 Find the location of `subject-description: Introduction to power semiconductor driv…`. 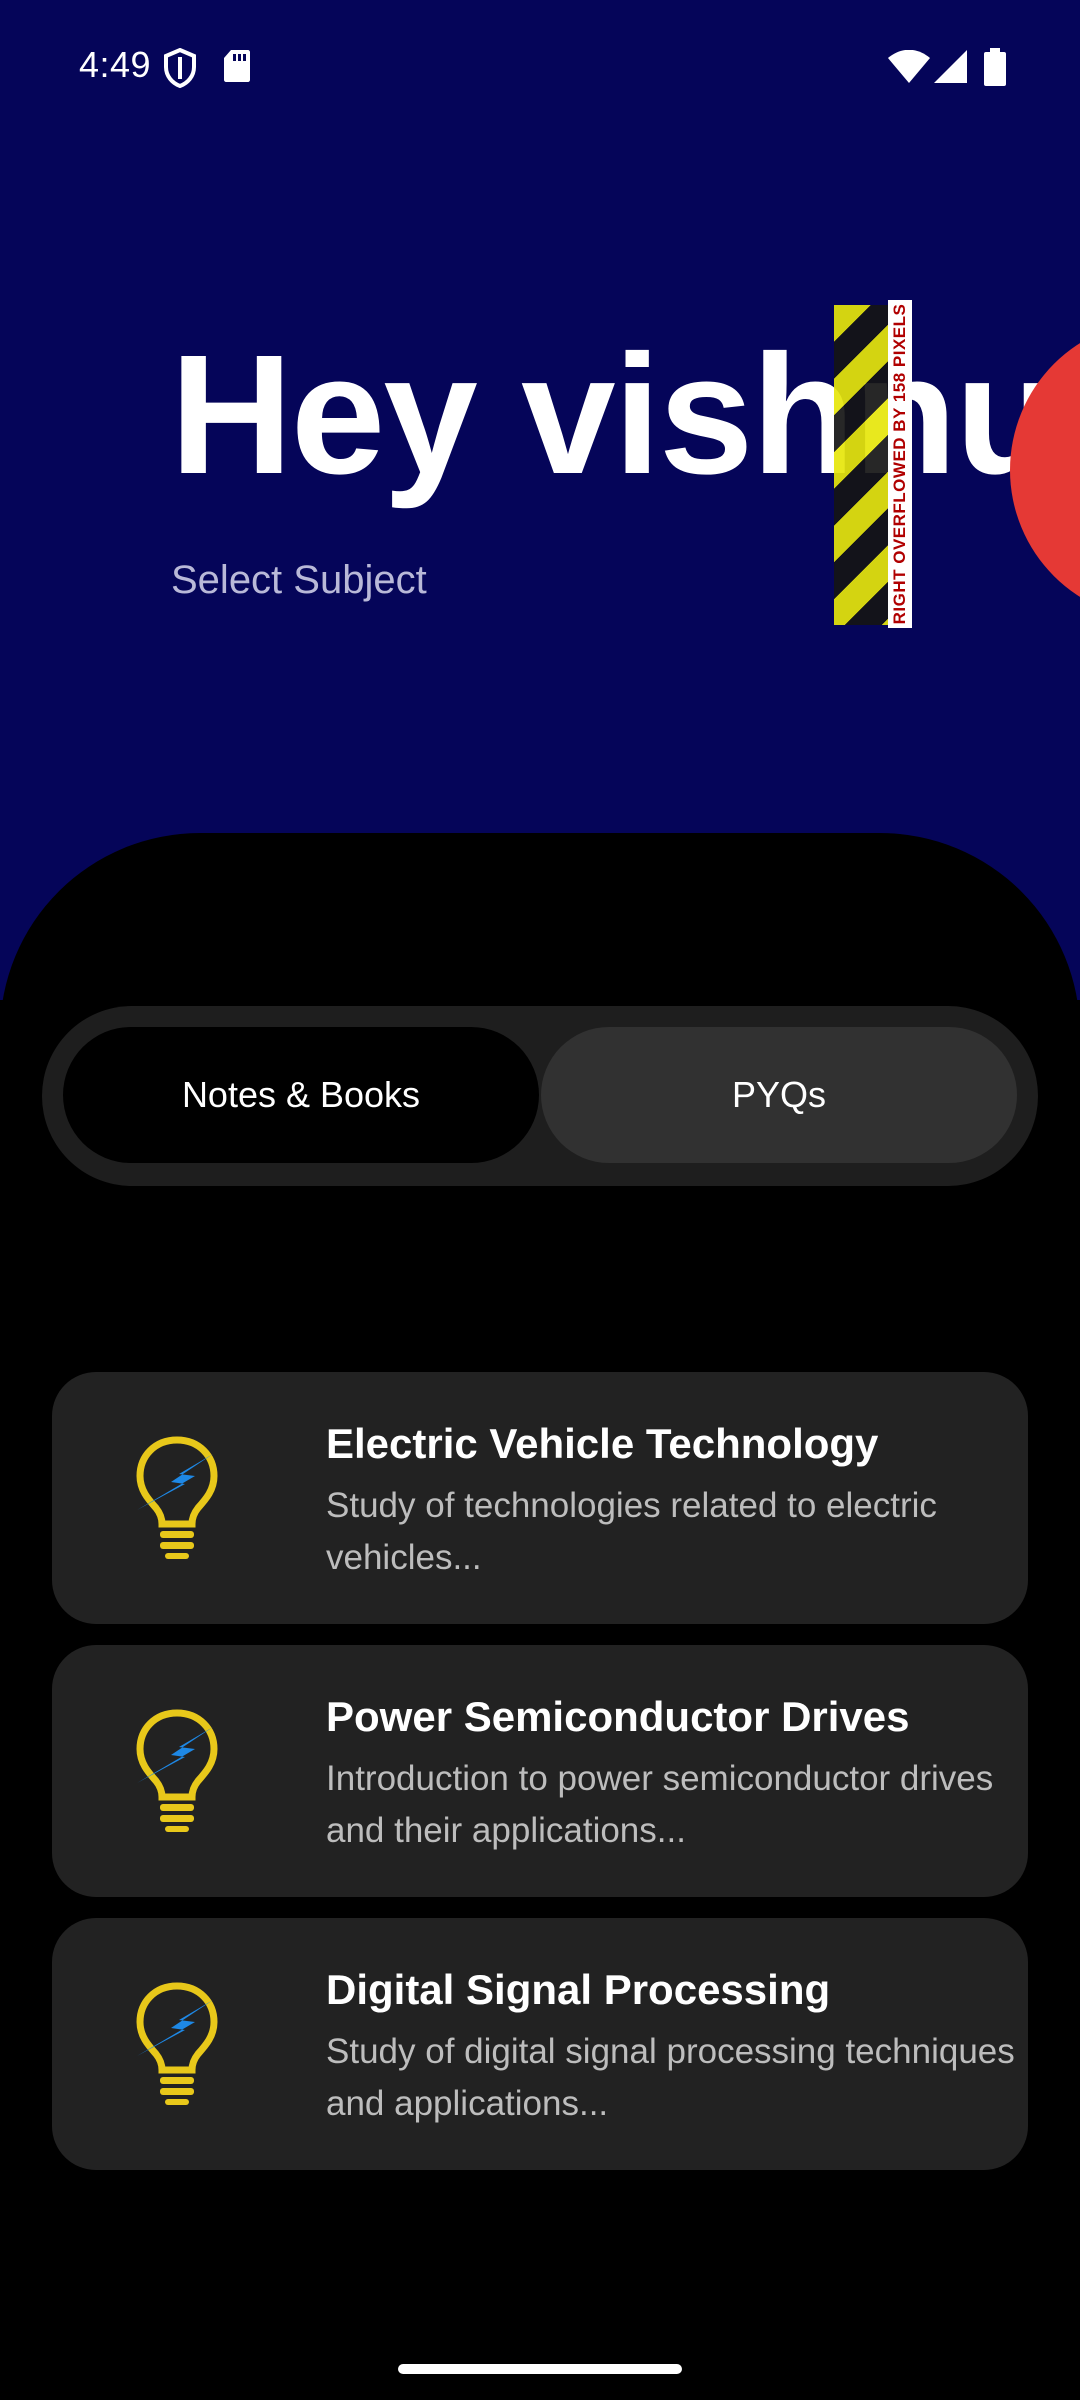

subject-description: Introduction to power semiconductor driv… is located at coordinates (660, 1804).